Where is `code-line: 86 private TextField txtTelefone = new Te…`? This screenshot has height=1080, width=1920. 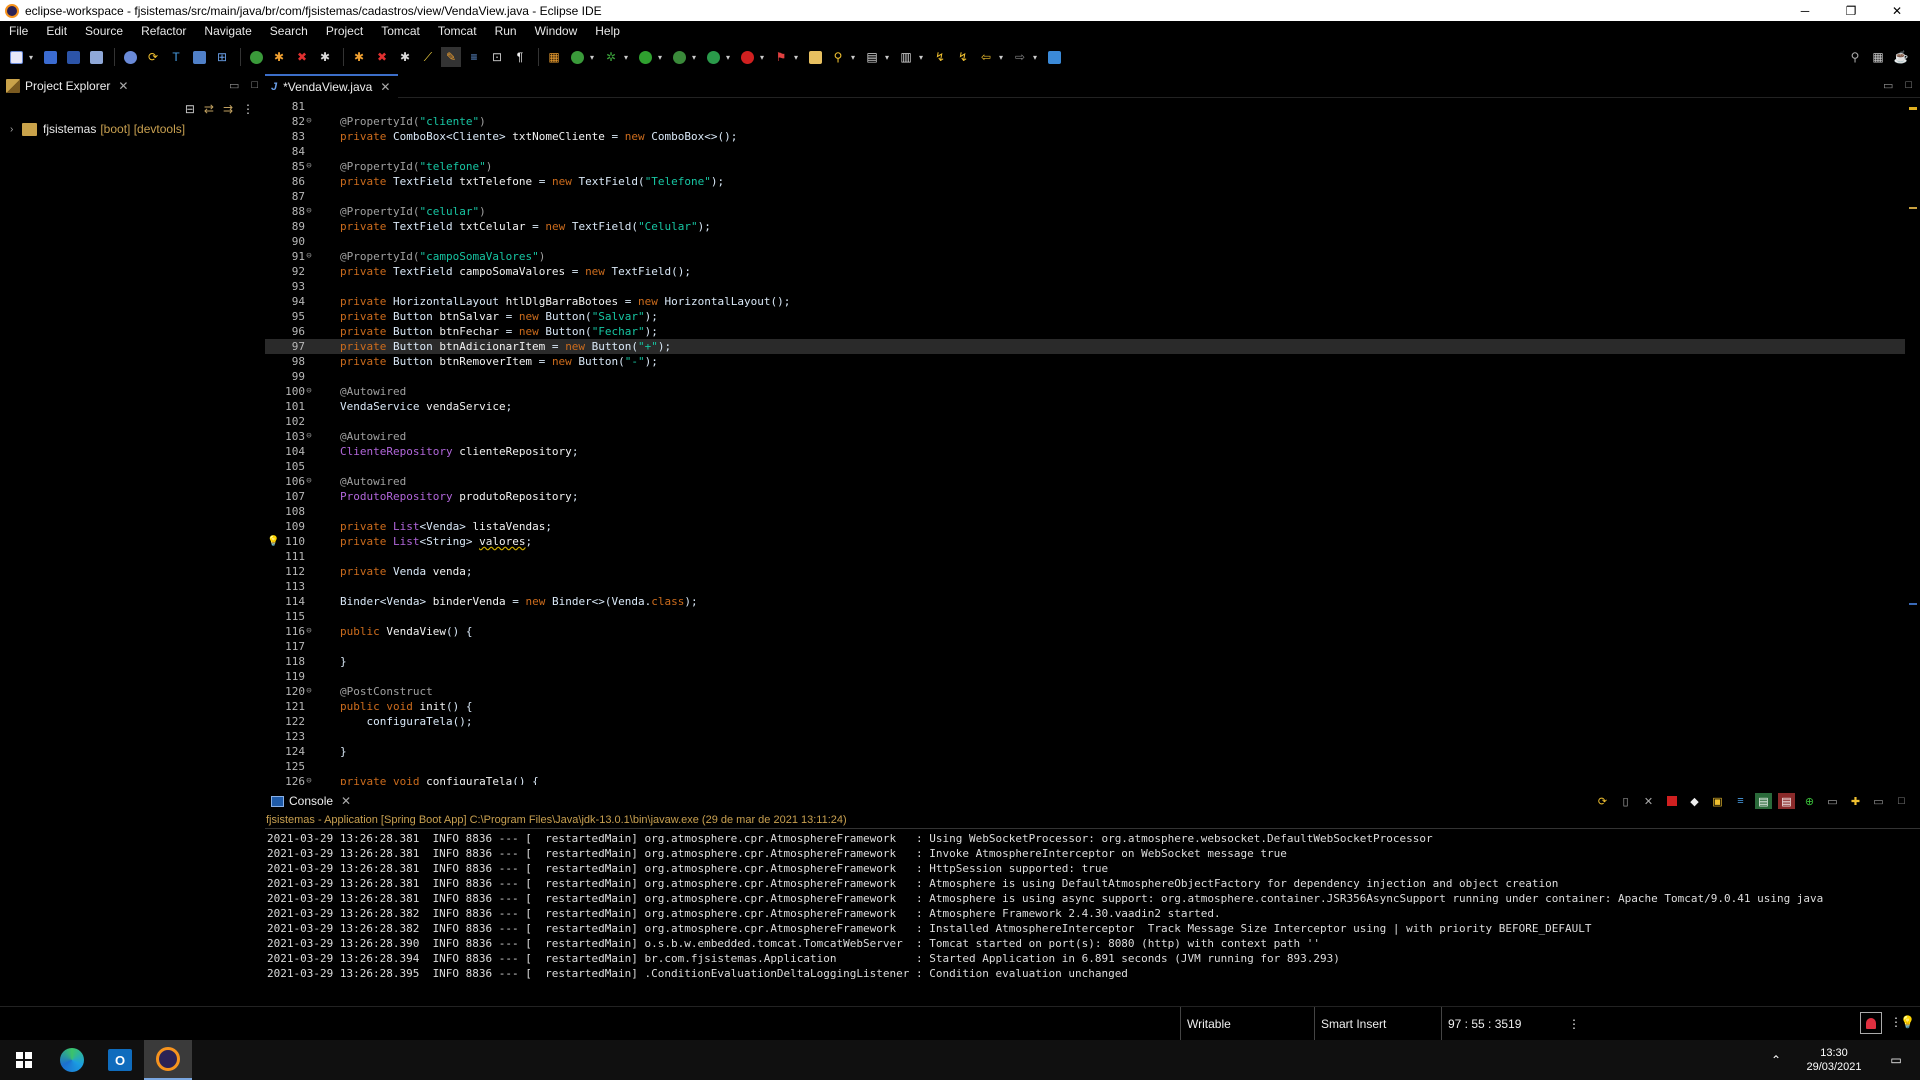
code-line: 86 private TextField txtTelefone = new Te… is located at coordinates (1085, 181).